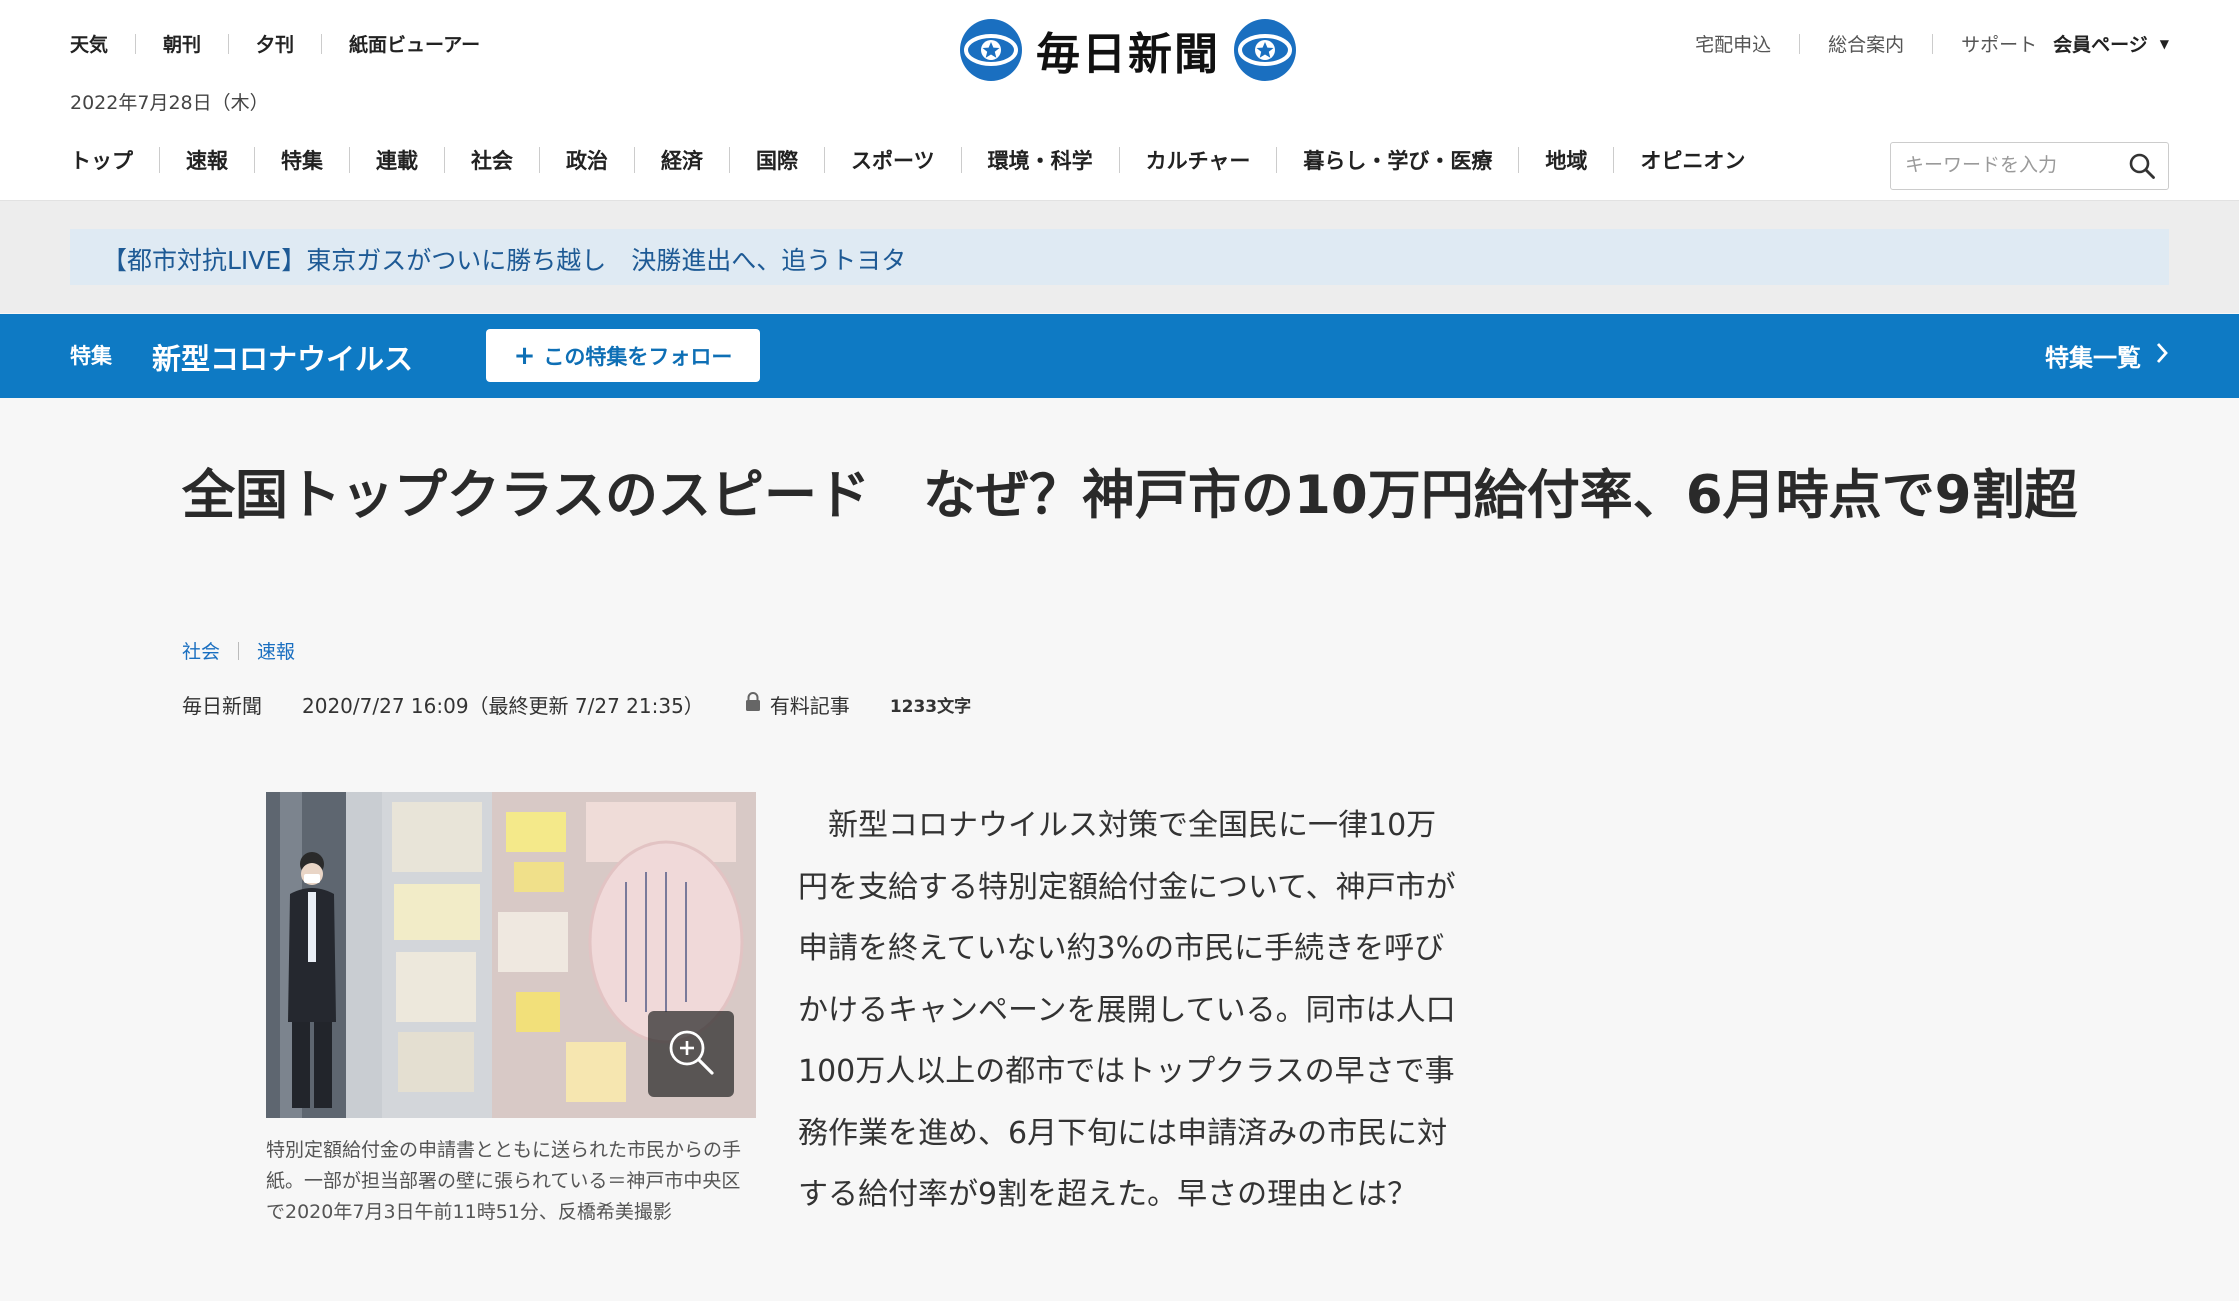 This screenshot has width=2239, height=1301. Describe the element at coordinates (753, 704) in the screenshot. I see `lock-icon` at that location.